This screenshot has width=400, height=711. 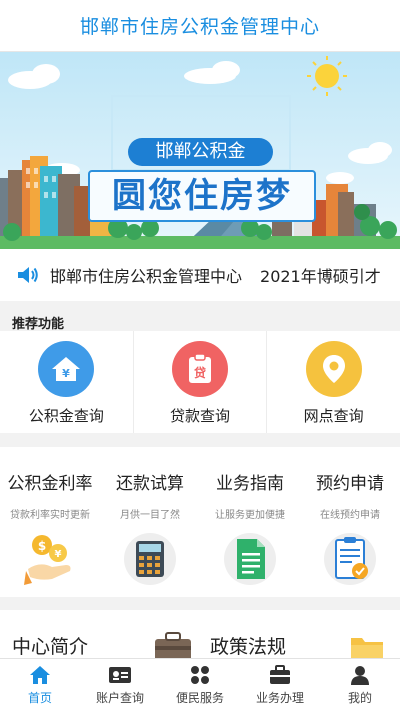 What do you see at coordinates (320, 275) in the screenshot?
I see `notice-item: 2021年博硕引才` at bounding box center [320, 275].